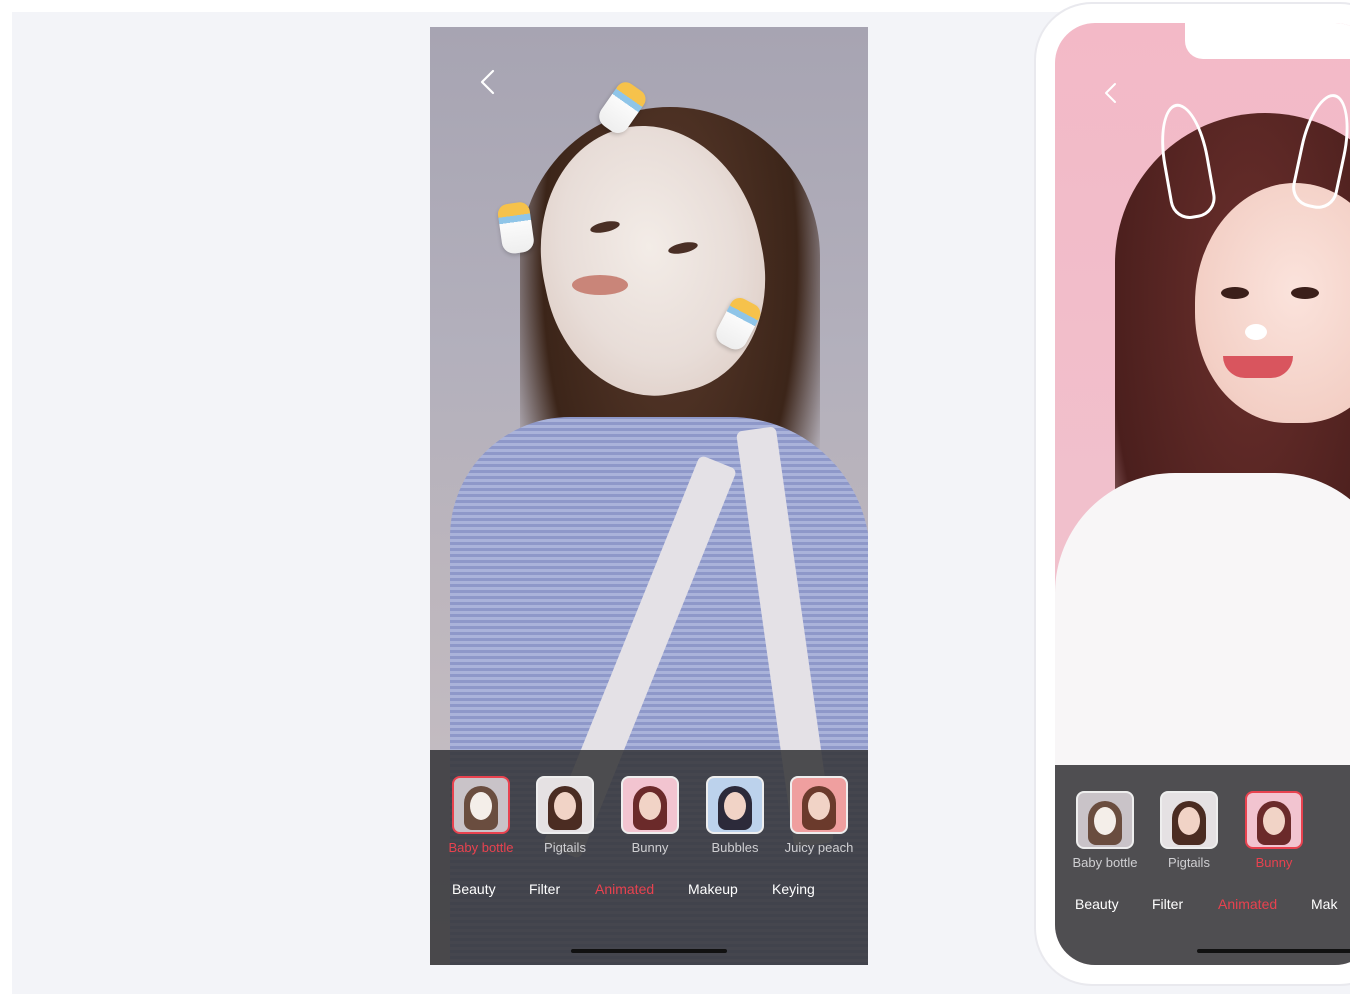 The image size is (1350, 994). What do you see at coordinates (793, 889) in the screenshot?
I see `tab-keying: Keying` at bounding box center [793, 889].